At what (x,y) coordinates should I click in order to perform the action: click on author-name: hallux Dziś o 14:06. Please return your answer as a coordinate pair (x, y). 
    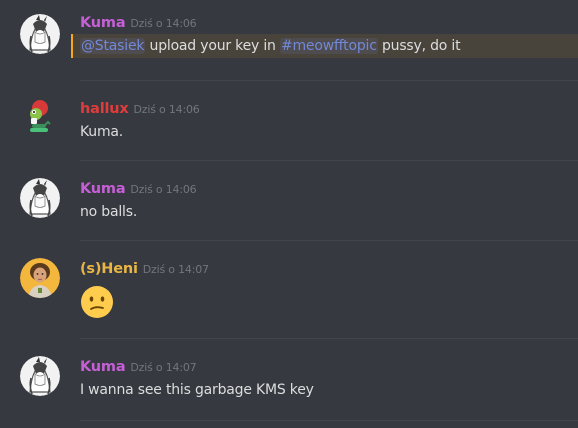
    Looking at the image, I should click on (140, 109).